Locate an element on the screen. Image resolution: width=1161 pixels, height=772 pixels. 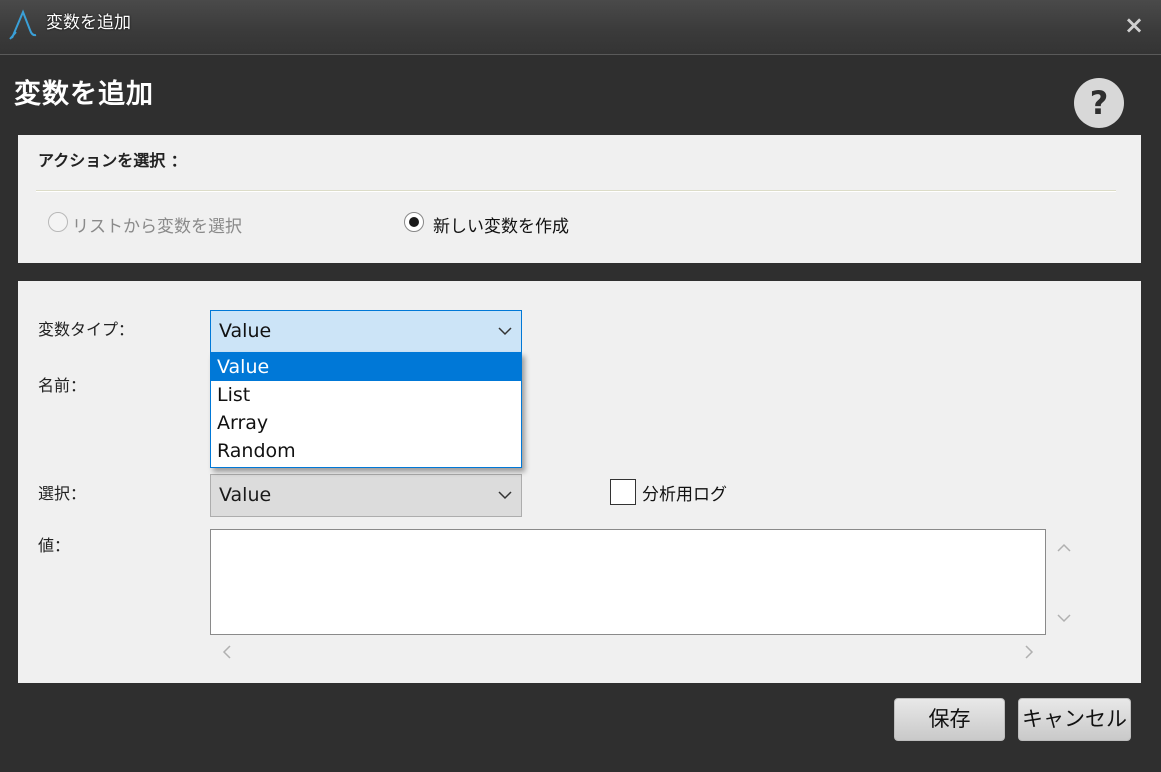
dropdown-option-value: Value is located at coordinates (366, 367).